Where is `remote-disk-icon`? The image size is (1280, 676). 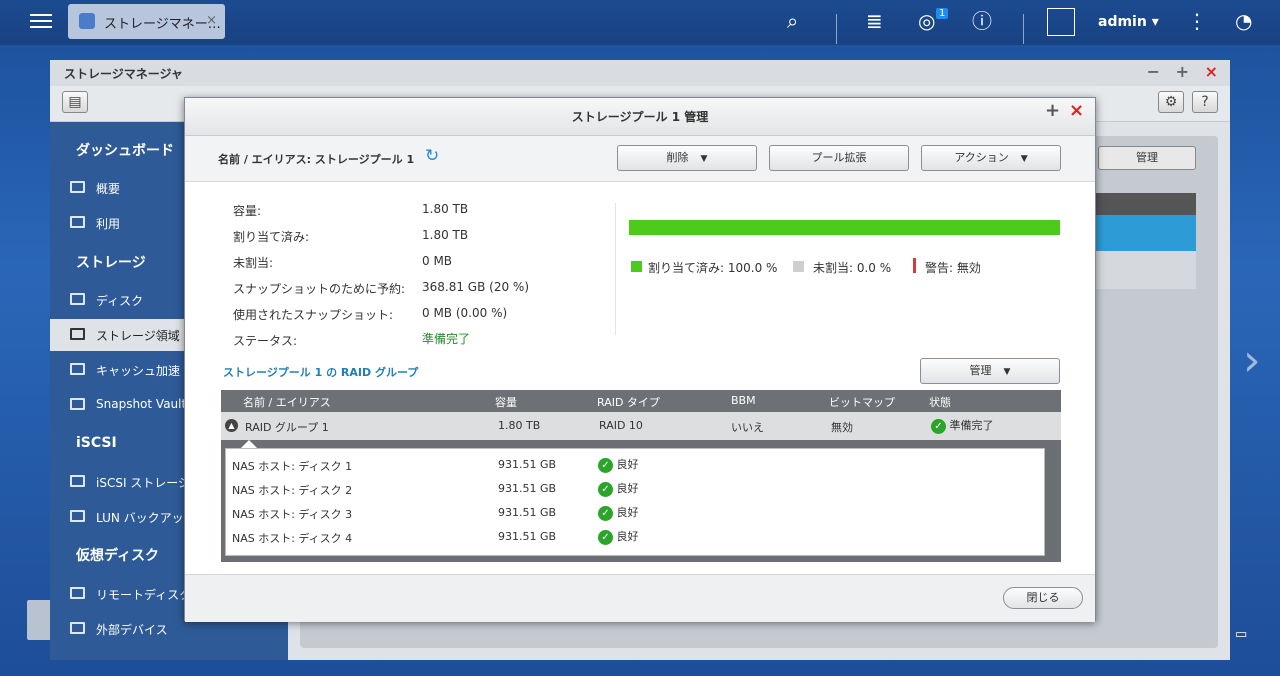
remote-disk-icon is located at coordinates (77, 593).